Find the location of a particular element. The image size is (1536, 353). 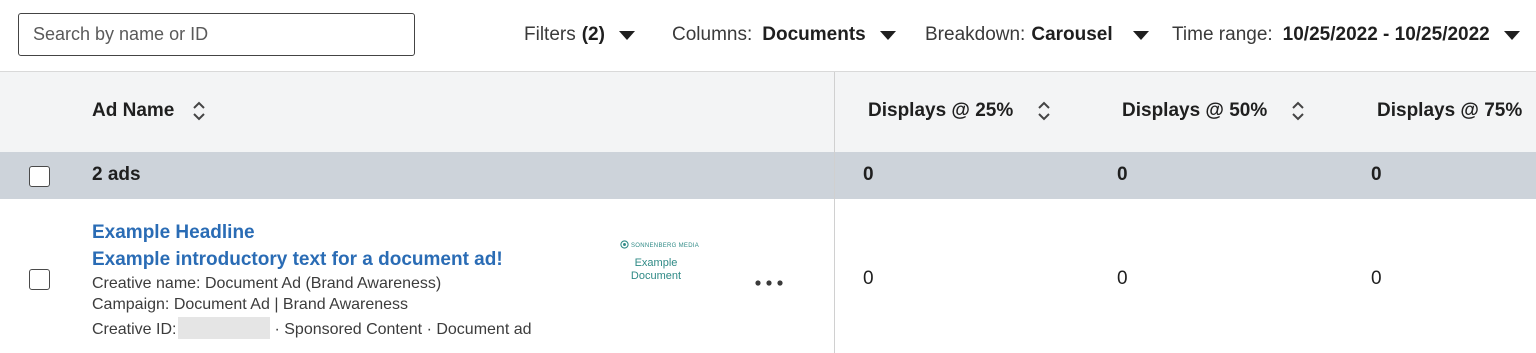

row-value-75: 0 is located at coordinates (1376, 278).